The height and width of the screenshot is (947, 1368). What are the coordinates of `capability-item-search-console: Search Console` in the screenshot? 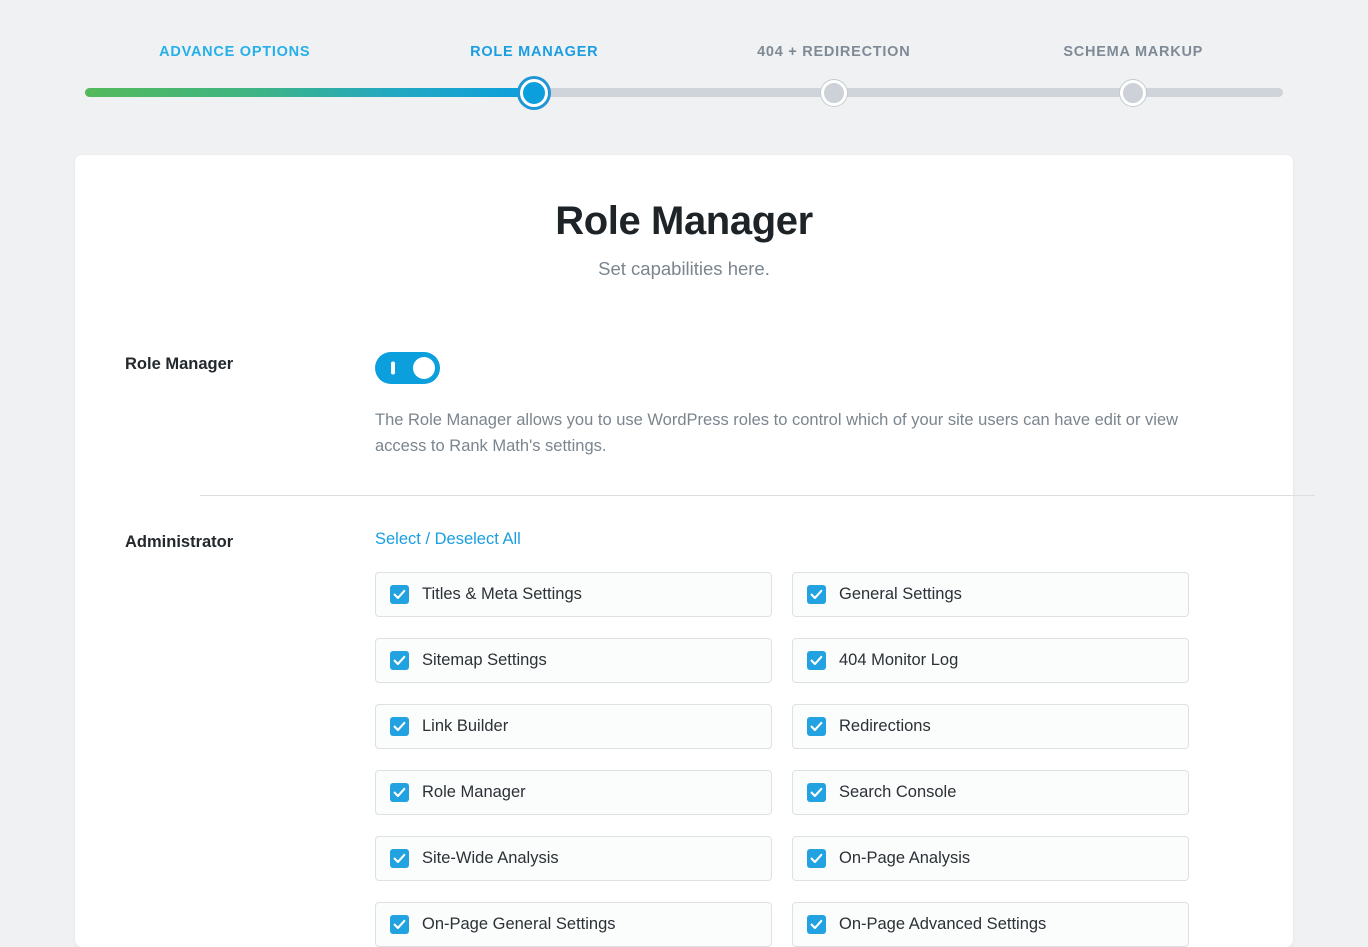 It's located at (990, 793).